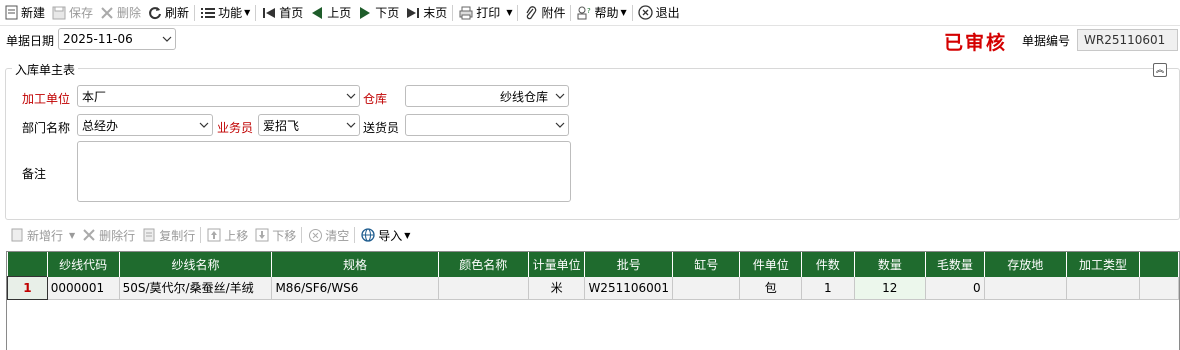  Describe the element at coordinates (168, 13) in the screenshot. I see `refresh-button: 刷新` at that location.